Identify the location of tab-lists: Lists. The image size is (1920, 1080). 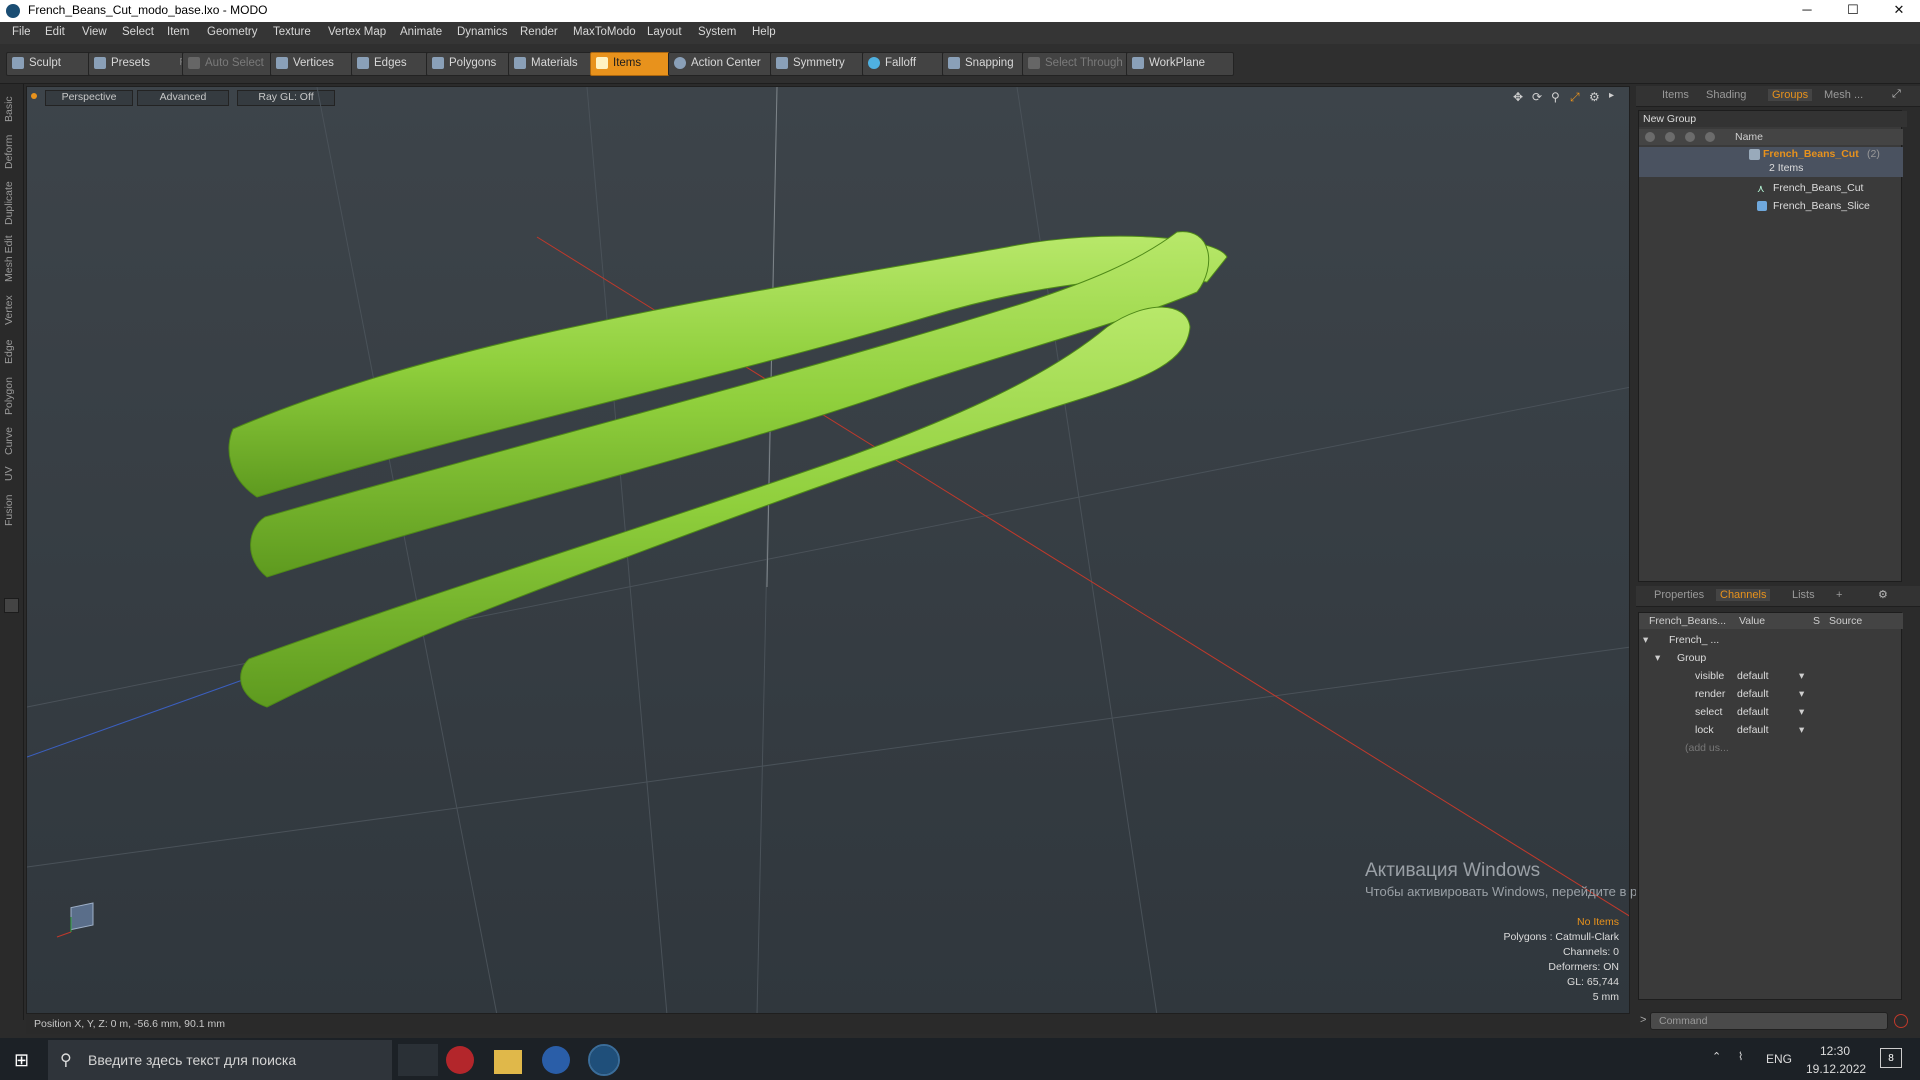
(1803, 595).